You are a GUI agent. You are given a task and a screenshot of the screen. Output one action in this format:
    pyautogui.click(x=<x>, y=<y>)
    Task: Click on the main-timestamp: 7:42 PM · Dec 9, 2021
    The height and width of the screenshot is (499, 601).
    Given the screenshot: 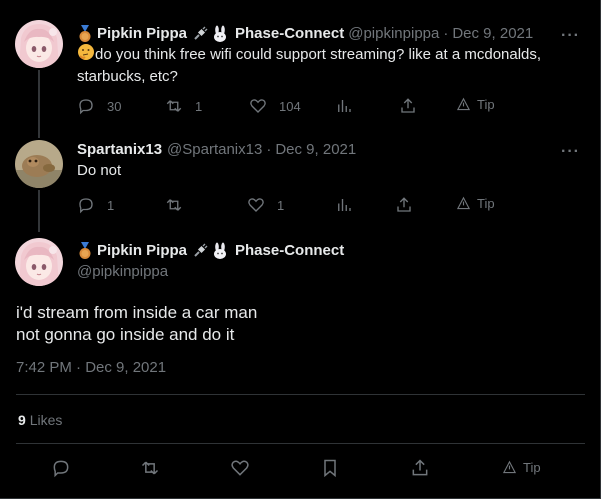 What is the action you would take?
    pyautogui.click(x=91, y=367)
    